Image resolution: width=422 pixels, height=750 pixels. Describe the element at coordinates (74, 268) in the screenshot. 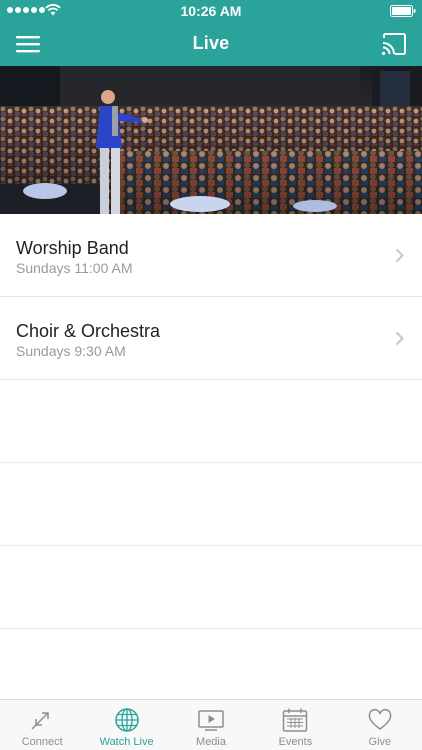

I see `stream-schedule: Sundays 11:00 AM` at that location.